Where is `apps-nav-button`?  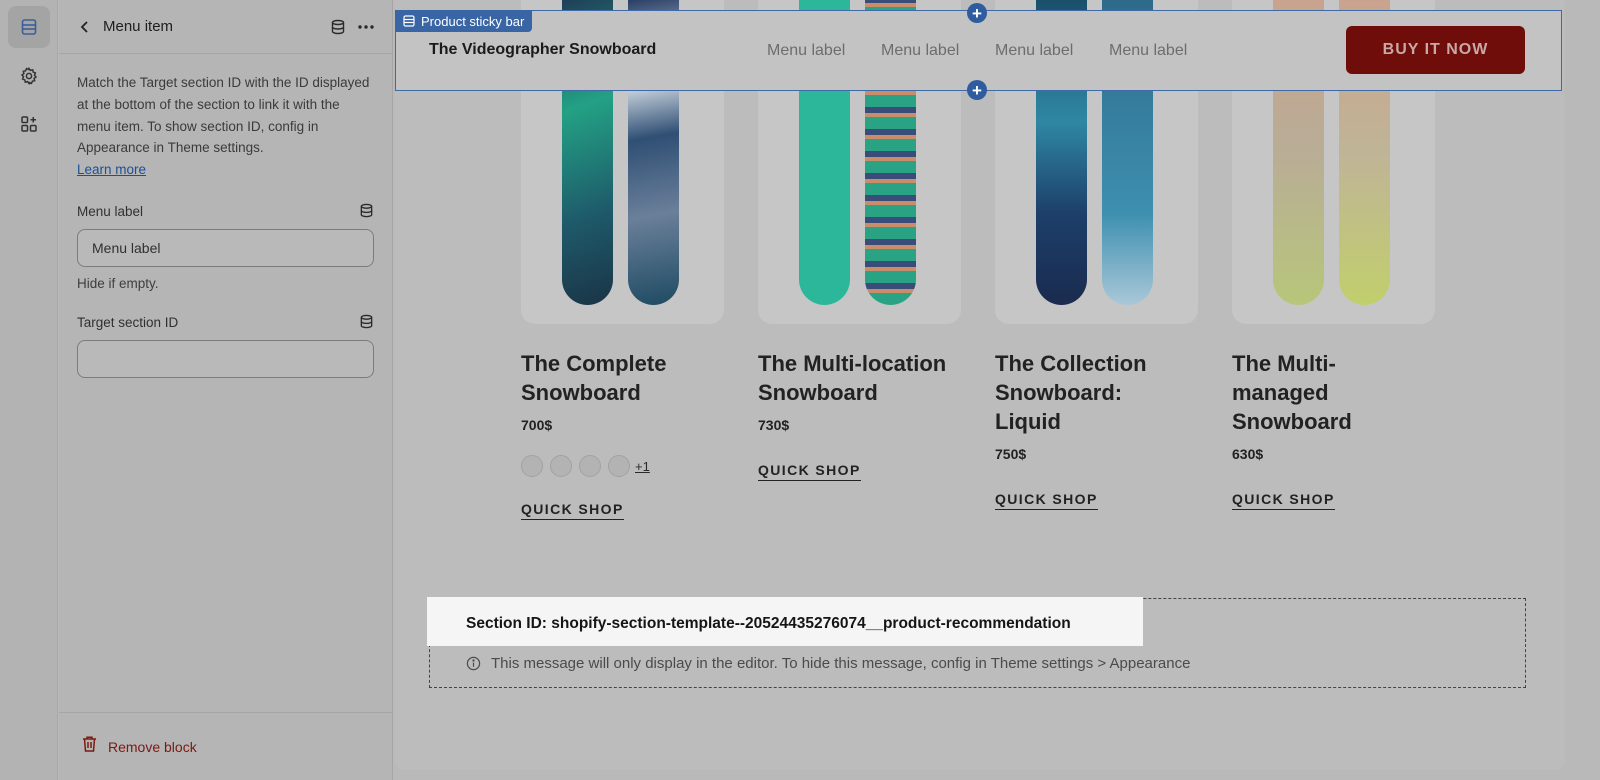
apps-nav-button is located at coordinates (29, 124).